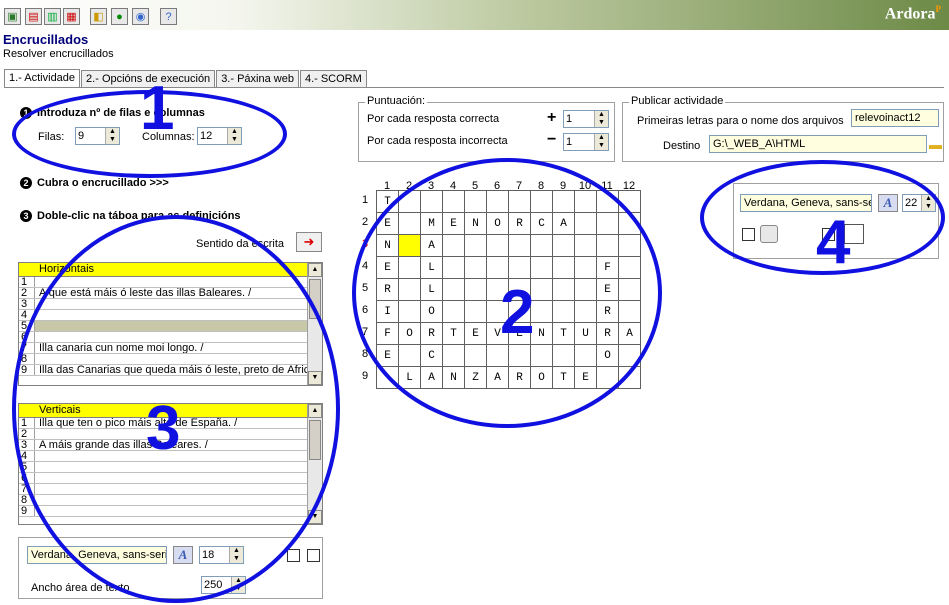 The width and height of the screenshot is (949, 605). Describe the element at coordinates (935, 144) in the screenshot. I see `folder-icon: ▬` at that location.